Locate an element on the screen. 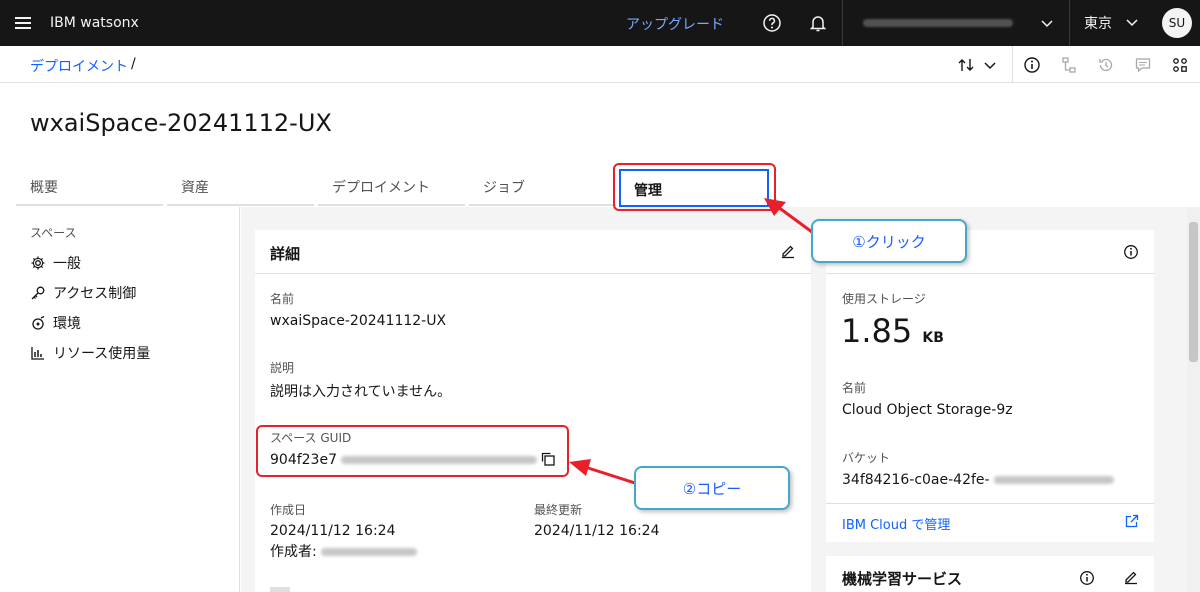  tab-deployments: デプロイメント is located at coordinates (381, 192).